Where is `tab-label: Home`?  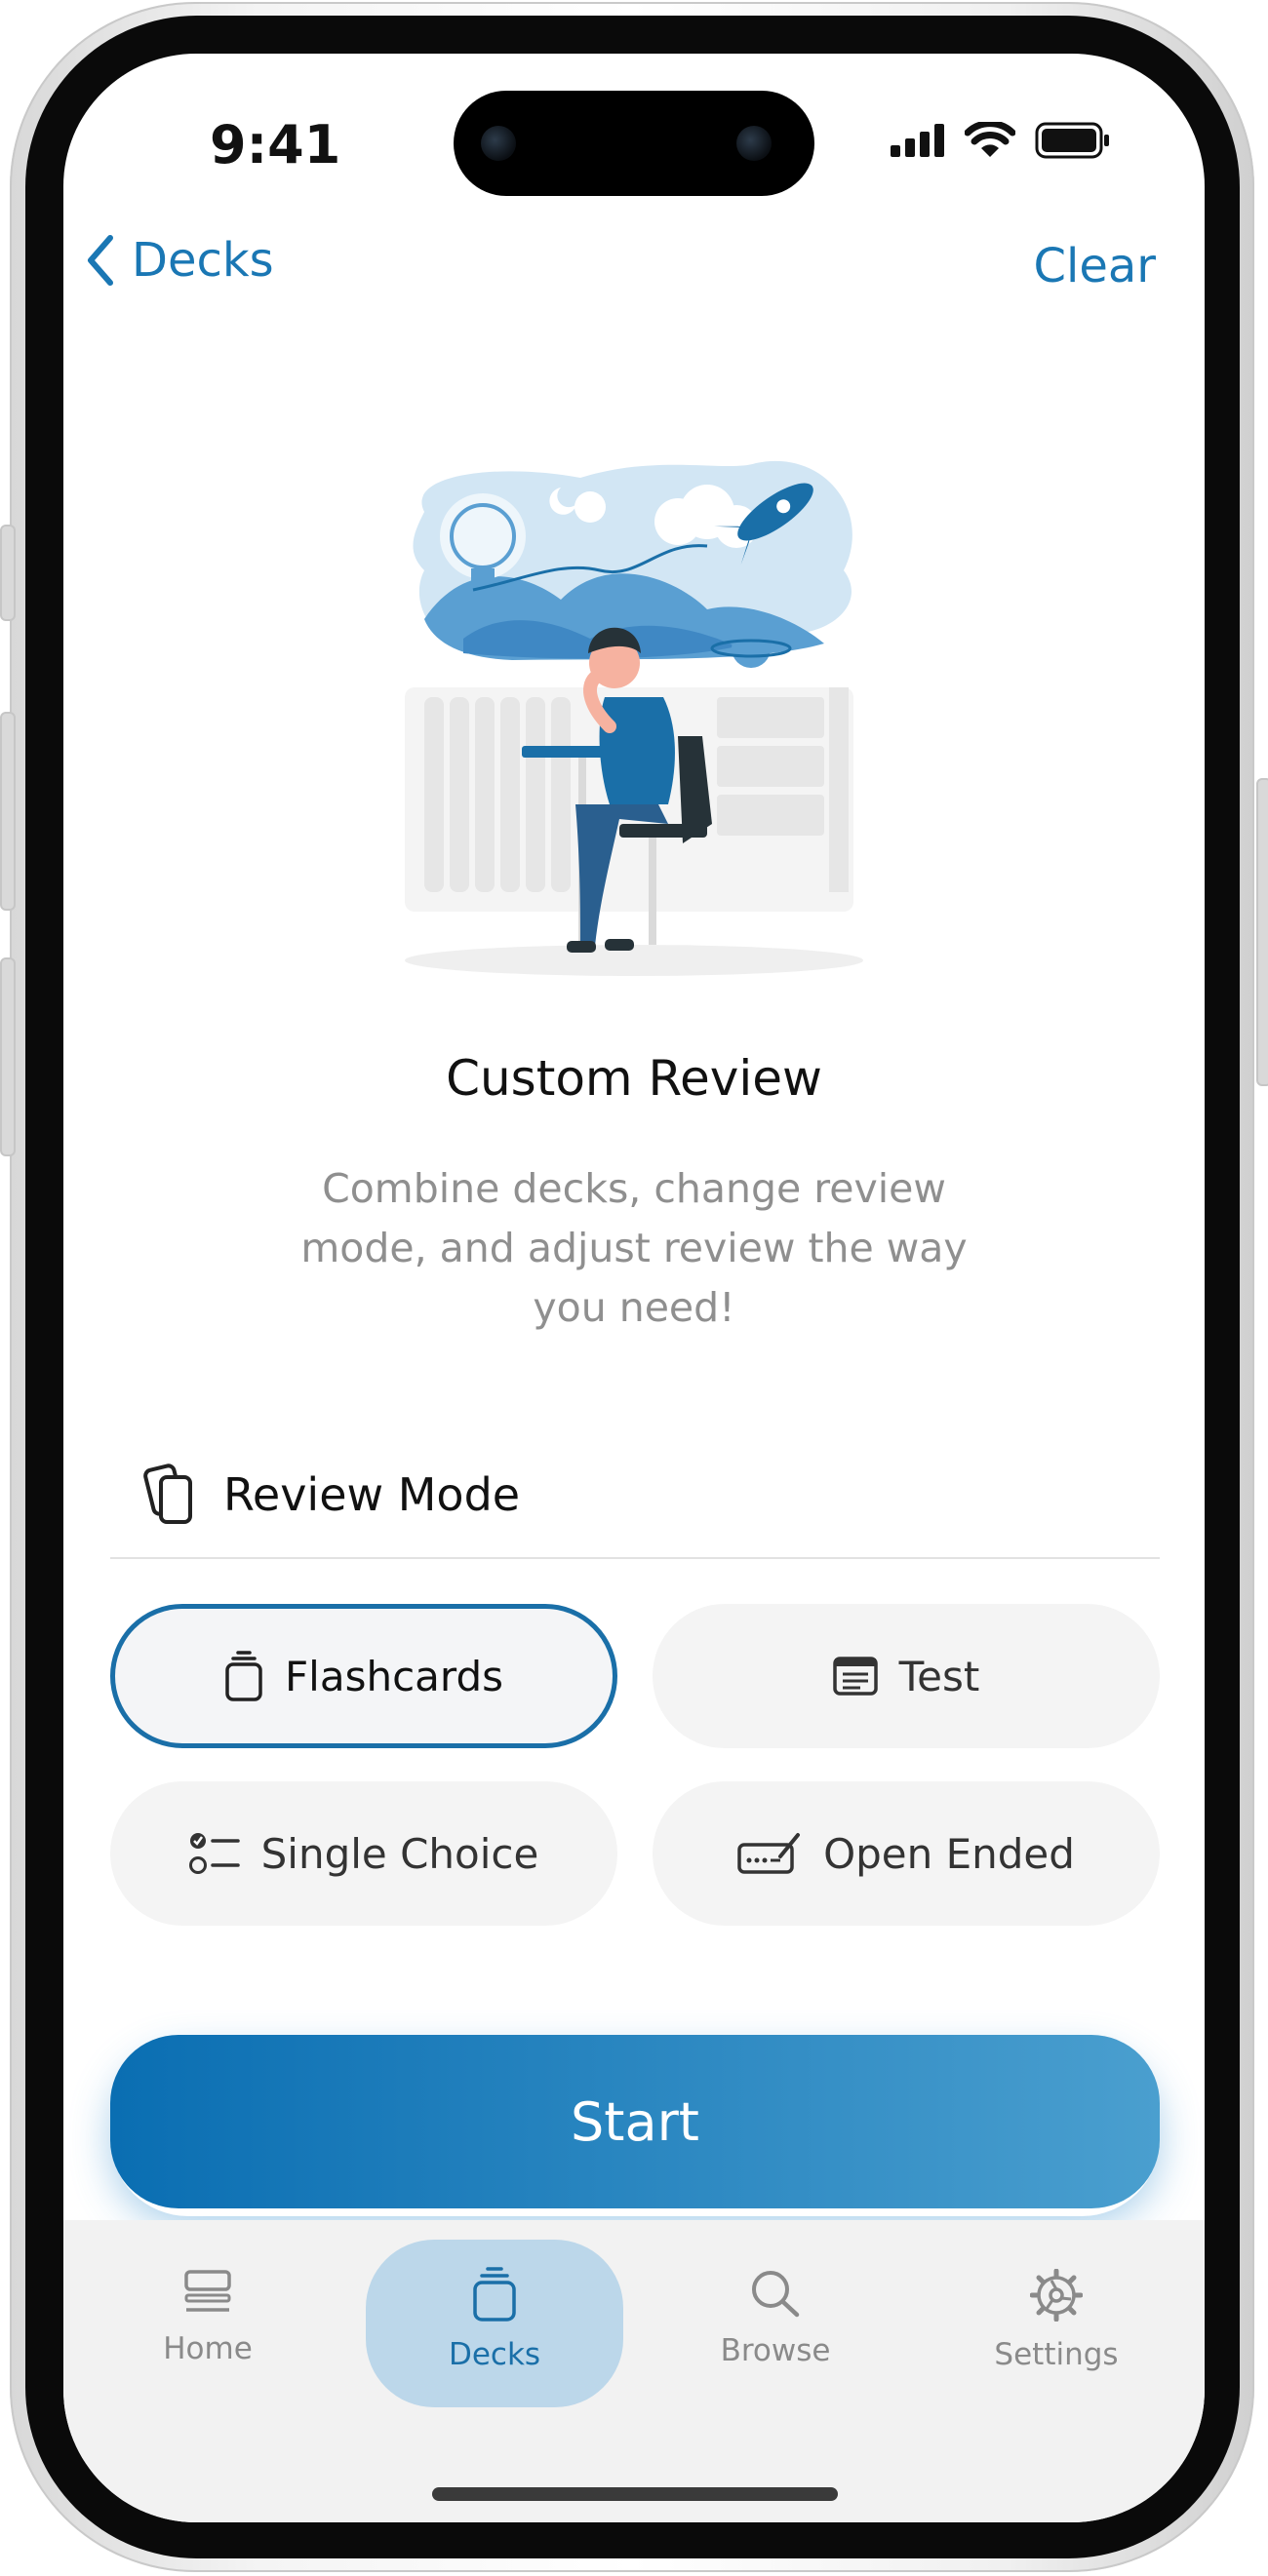
tab-label: Home is located at coordinates (208, 2348).